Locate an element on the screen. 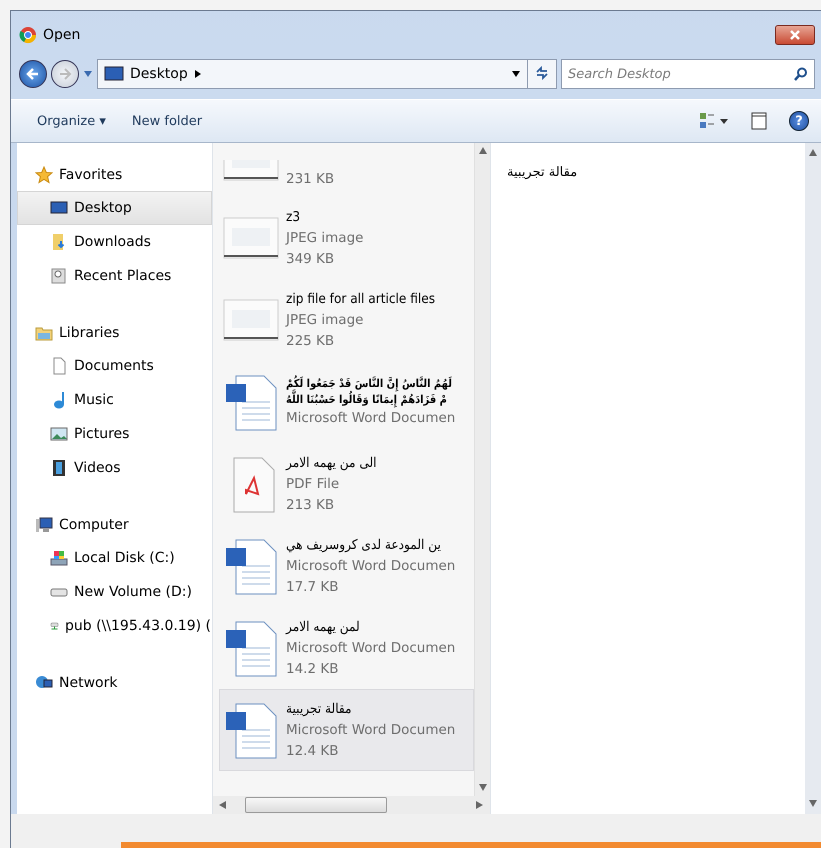 This screenshot has width=821, height=848. sidebar-item: New Volume (D:) is located at coordinates (114, 592).